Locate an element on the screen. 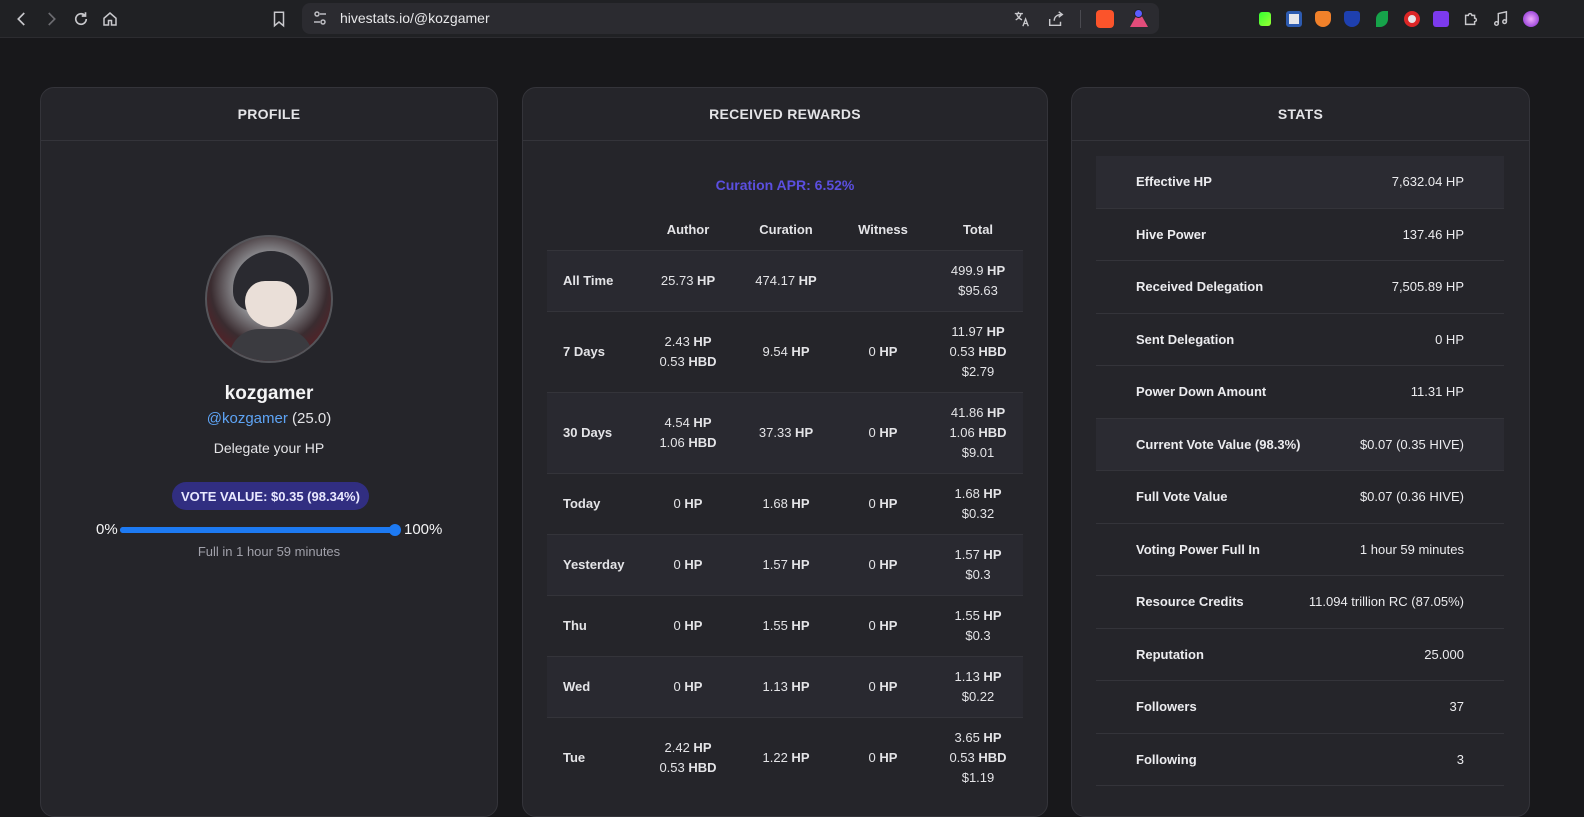  profile-reputation: (25.0) is located at coordinates (312, 418).